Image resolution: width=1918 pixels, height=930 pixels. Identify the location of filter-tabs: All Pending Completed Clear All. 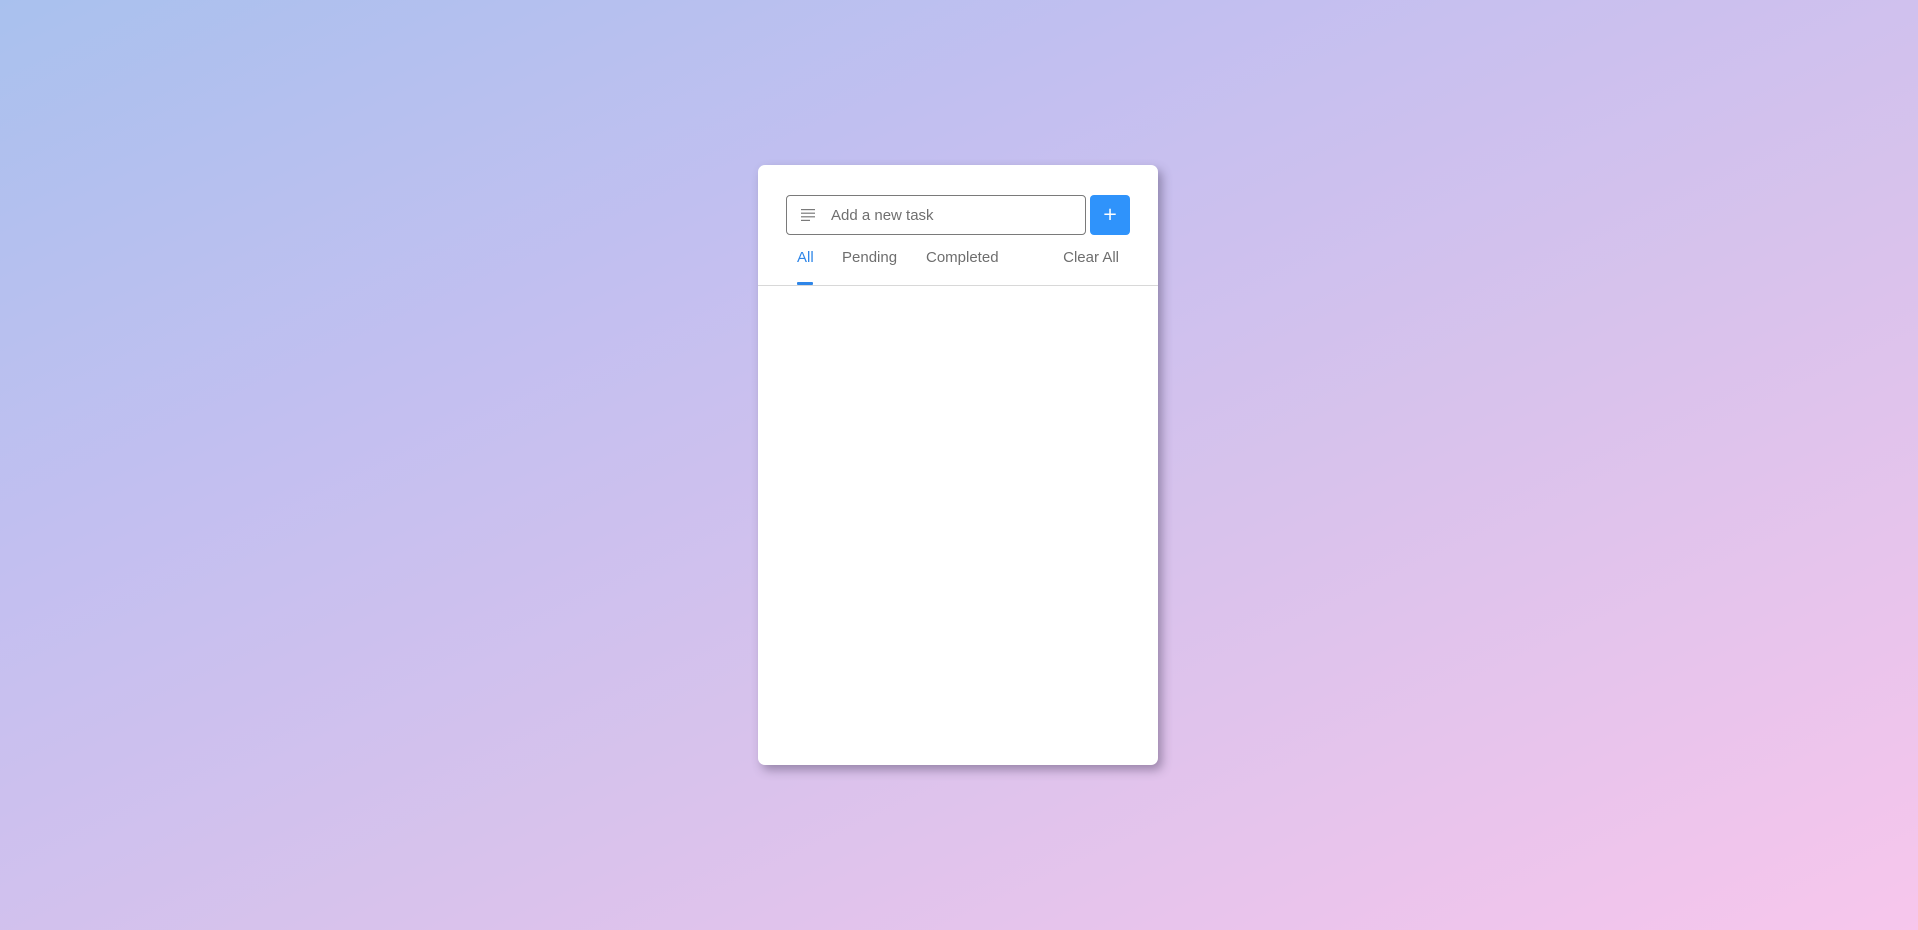
(958, 262).